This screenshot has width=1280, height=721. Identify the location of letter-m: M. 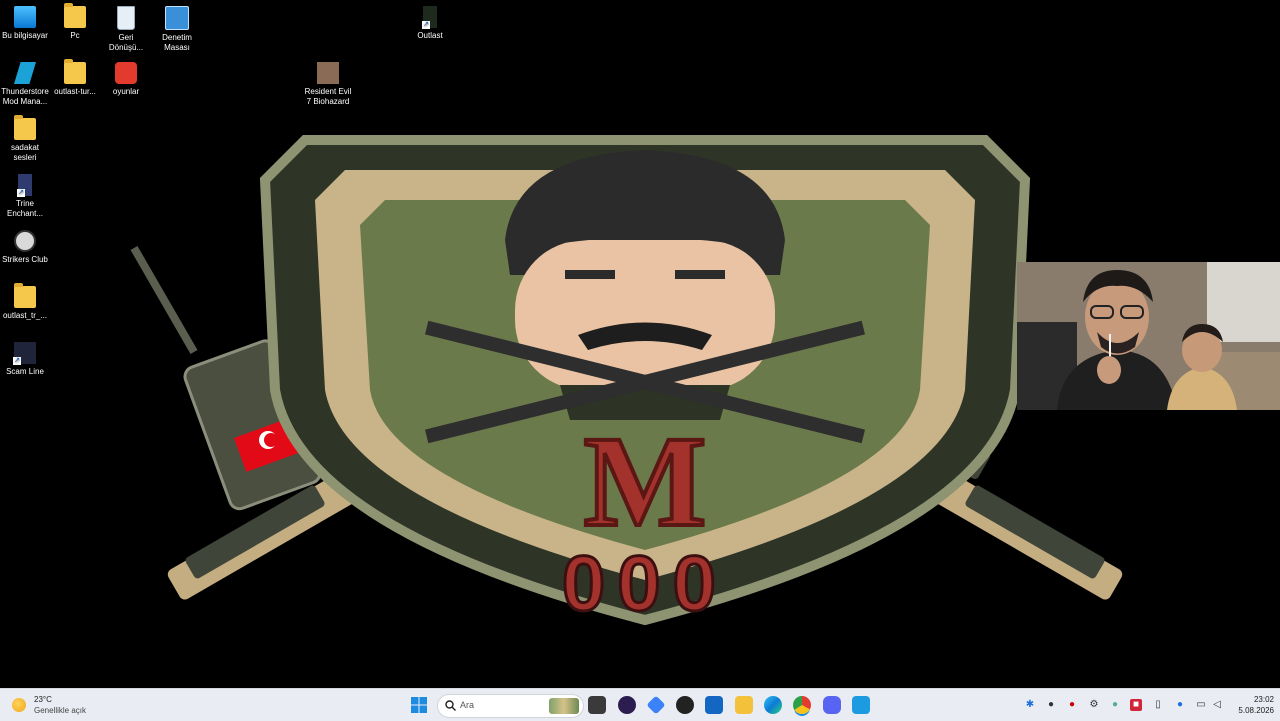
(645, 482).